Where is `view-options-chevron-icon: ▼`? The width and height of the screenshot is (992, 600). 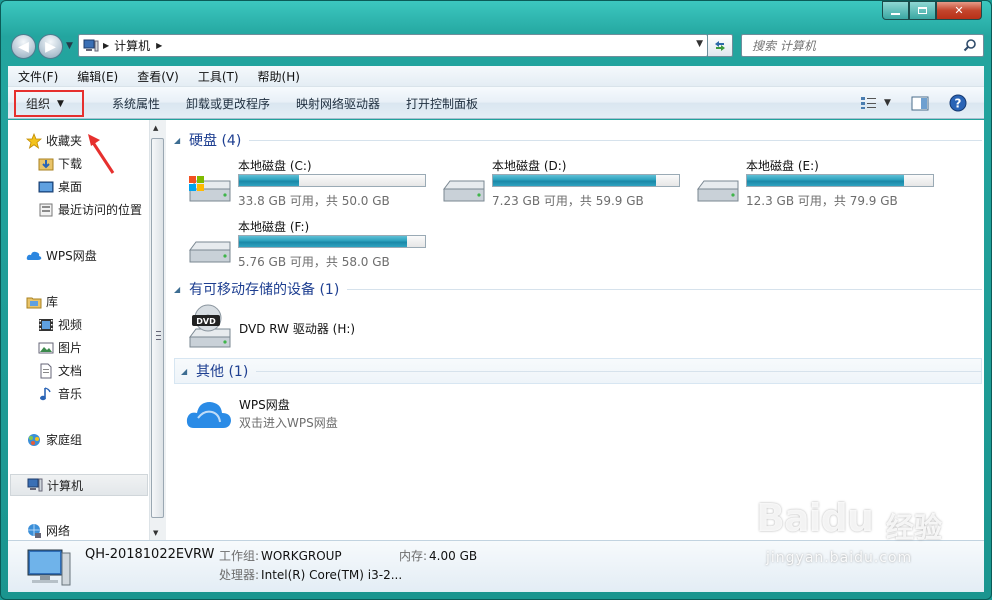
view-options-chevron-icon: ▼ is located at coordinates (887, 103).